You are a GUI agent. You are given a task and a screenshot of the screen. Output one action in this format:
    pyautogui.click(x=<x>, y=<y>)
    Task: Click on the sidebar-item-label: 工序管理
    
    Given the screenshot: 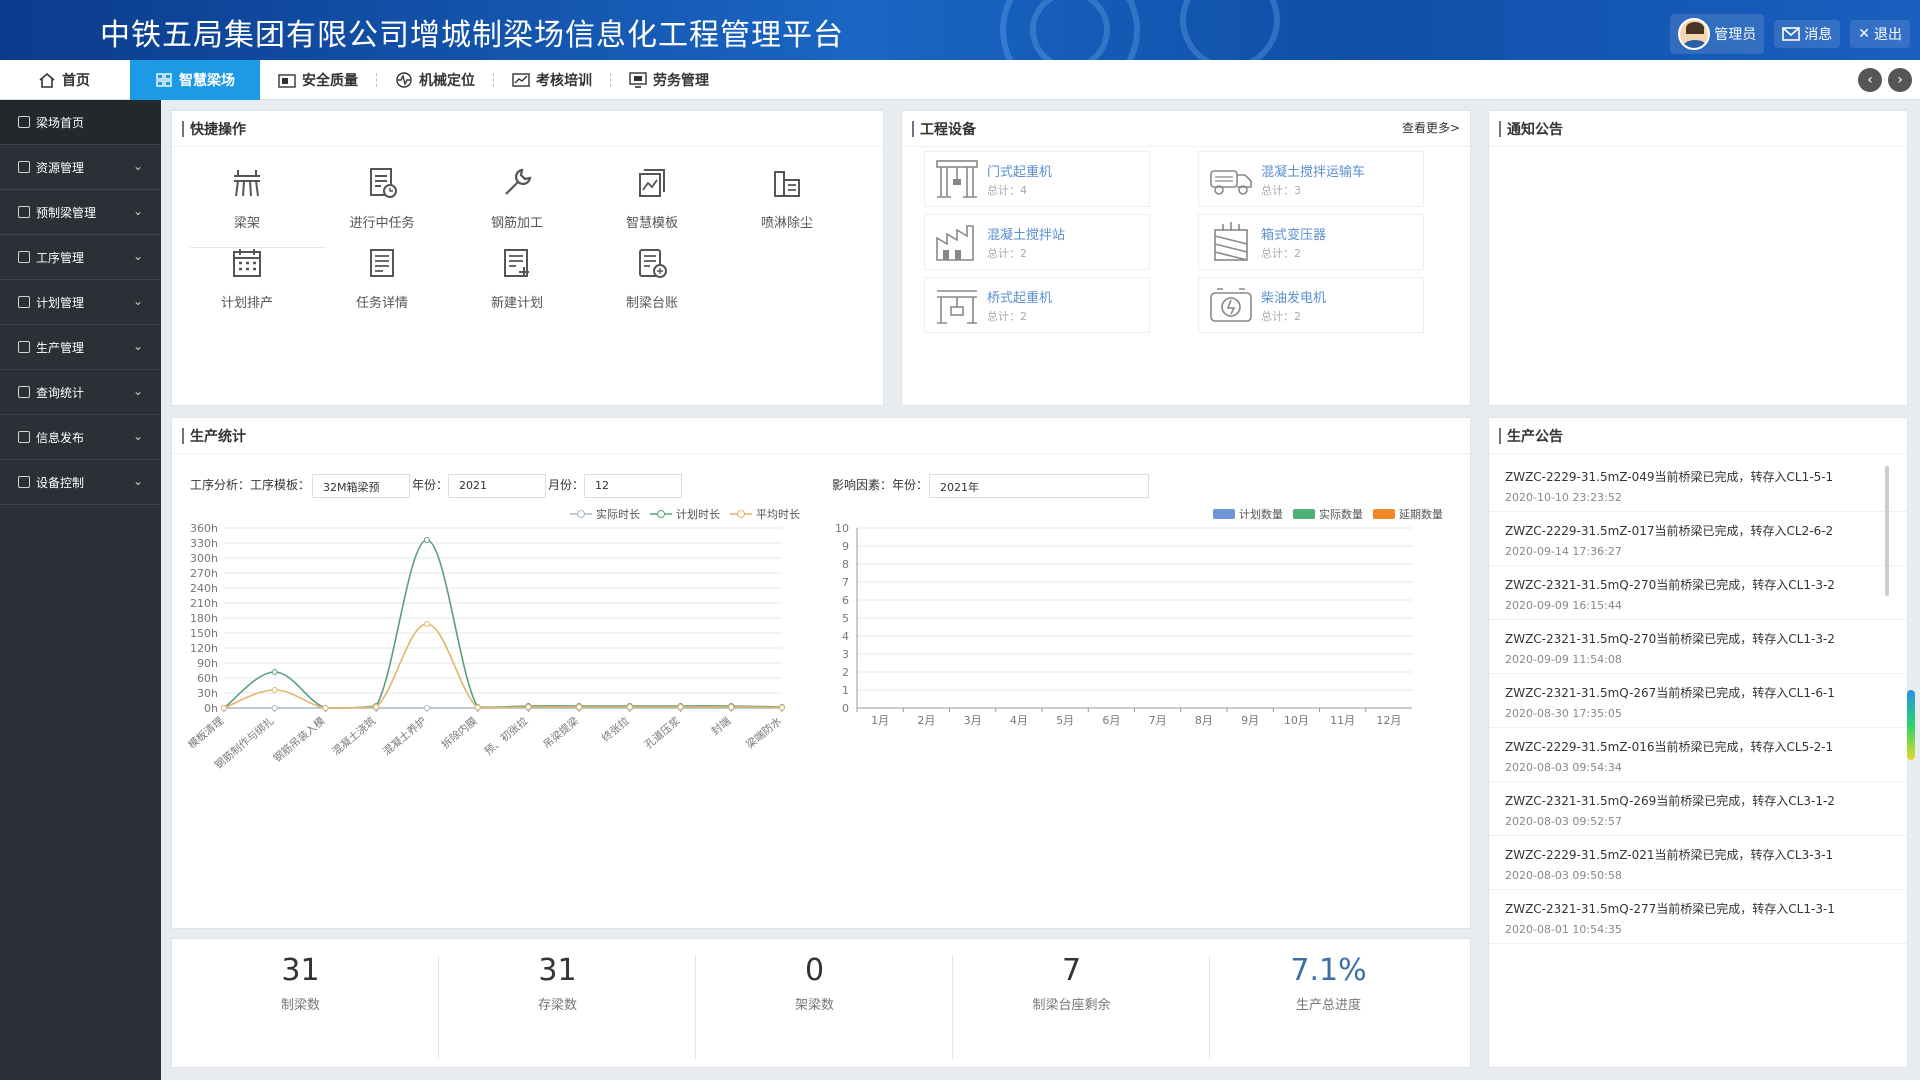 What is the action you would take?
    pyautogui.click(x=60, y=257)
    